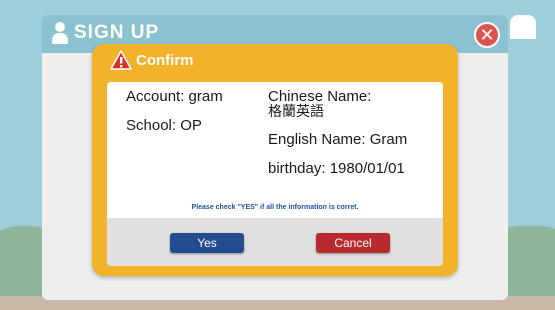 This screenshot has width=555, height=310. Describe the element at coordinates (336, 168) in the screenshot. I see `birthday-text: birthday: 1980/01/01` at that location.